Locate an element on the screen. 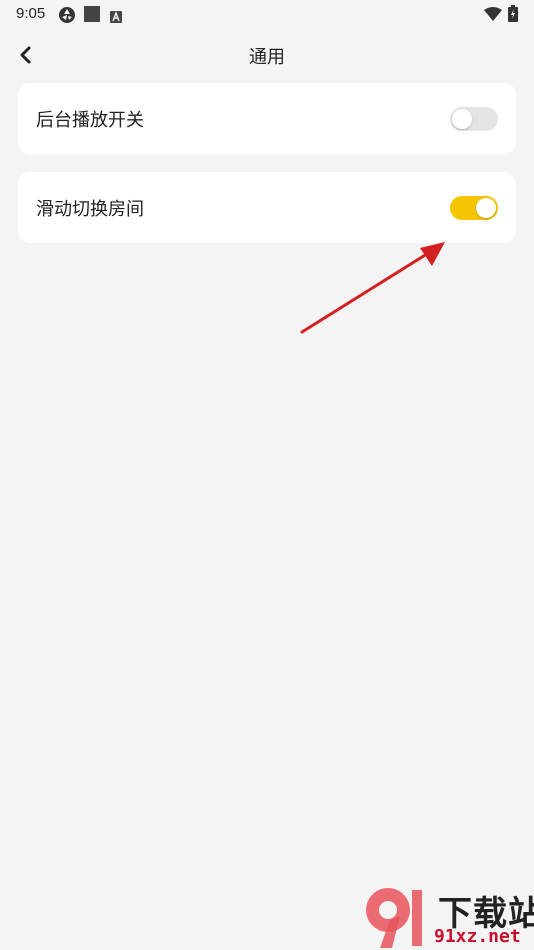 The image size is (534, 950). watermark-domain: 91xz.net is located at coordinates (477, 936).